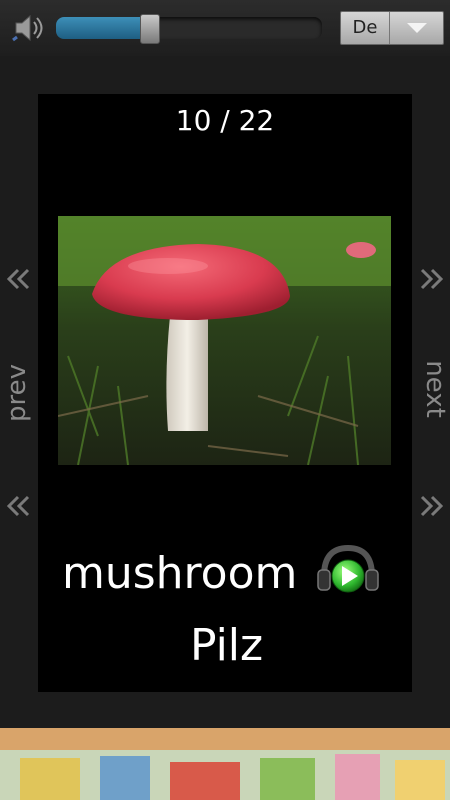  I want to click on card-translation: Pilz, so click(227, 645).